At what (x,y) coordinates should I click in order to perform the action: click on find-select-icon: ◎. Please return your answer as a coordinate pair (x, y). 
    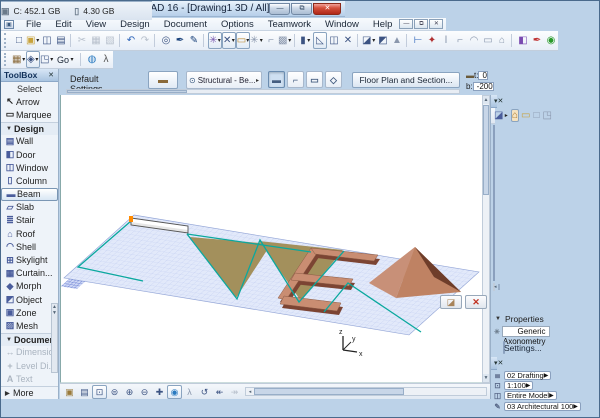
    Looking at the image, I should click on (166, 41).